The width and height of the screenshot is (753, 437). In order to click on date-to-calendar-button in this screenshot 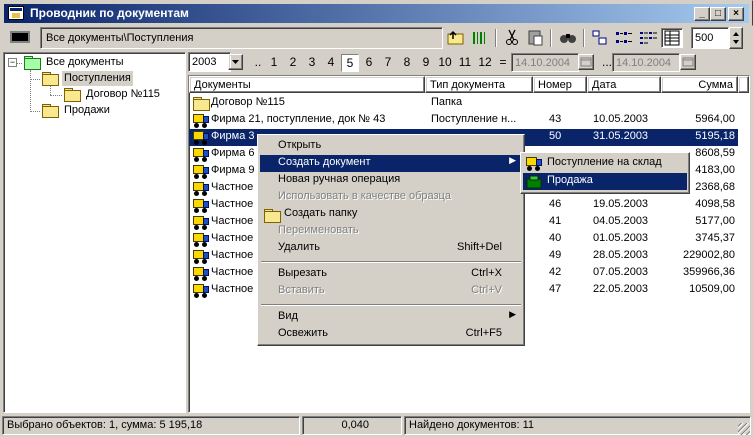, I will do `click(688, 62)`.